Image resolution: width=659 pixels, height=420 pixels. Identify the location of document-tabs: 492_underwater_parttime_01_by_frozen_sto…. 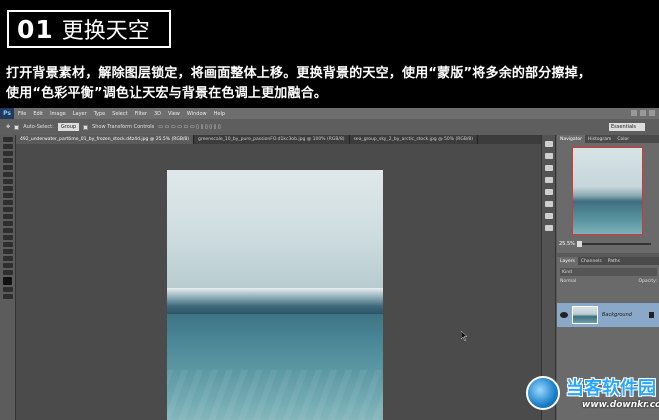
(278, 139).